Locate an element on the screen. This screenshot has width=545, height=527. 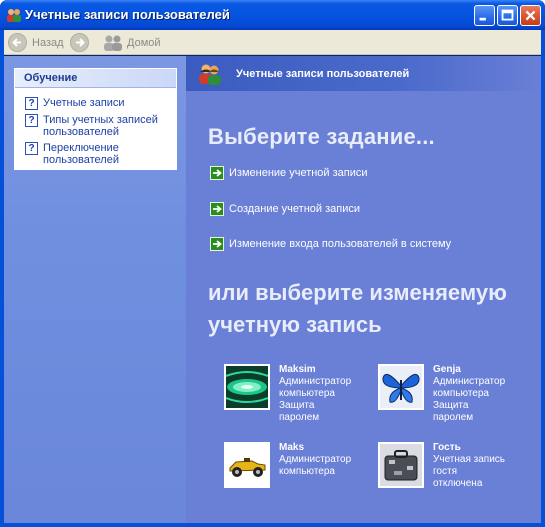
accounts-heading-line2: учетную запись is located at coordinates (295, 324).